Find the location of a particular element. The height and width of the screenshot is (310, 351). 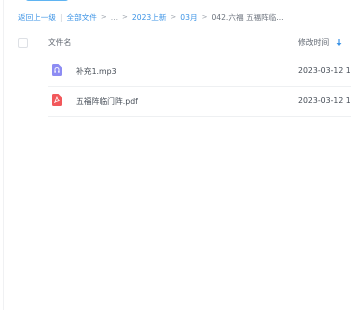

column-header-modified: 修改时间 is located at coordinates (320, 42).